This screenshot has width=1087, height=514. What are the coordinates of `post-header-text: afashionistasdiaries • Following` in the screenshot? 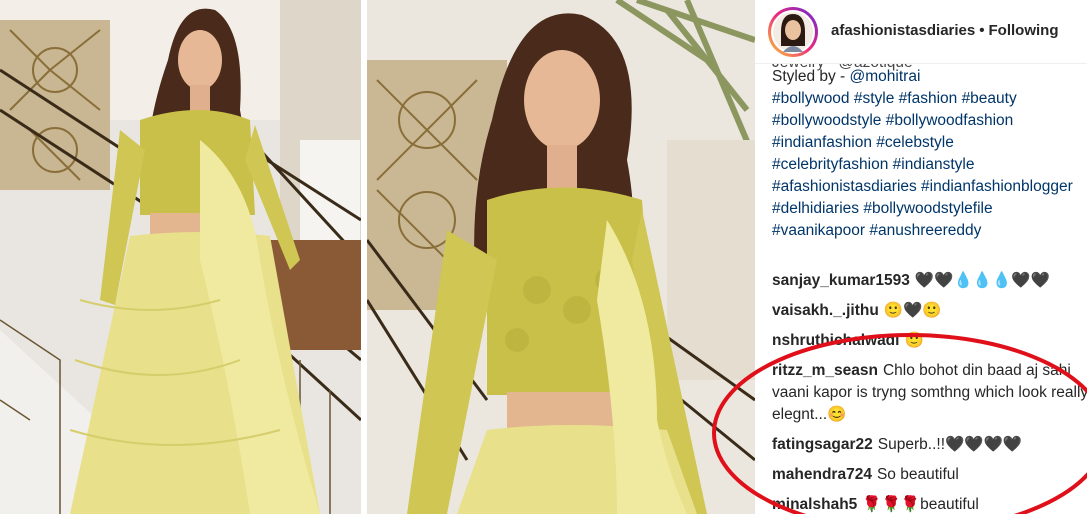 It's located at (944, 30).